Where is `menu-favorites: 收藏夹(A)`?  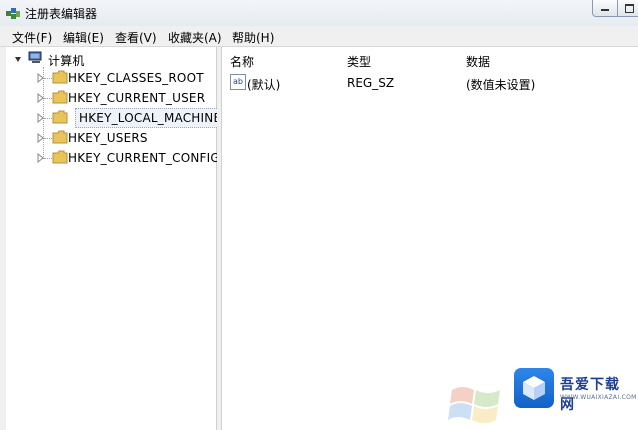
menu-favorites: 收藏夹(A) is located at coordinates (195, 37).